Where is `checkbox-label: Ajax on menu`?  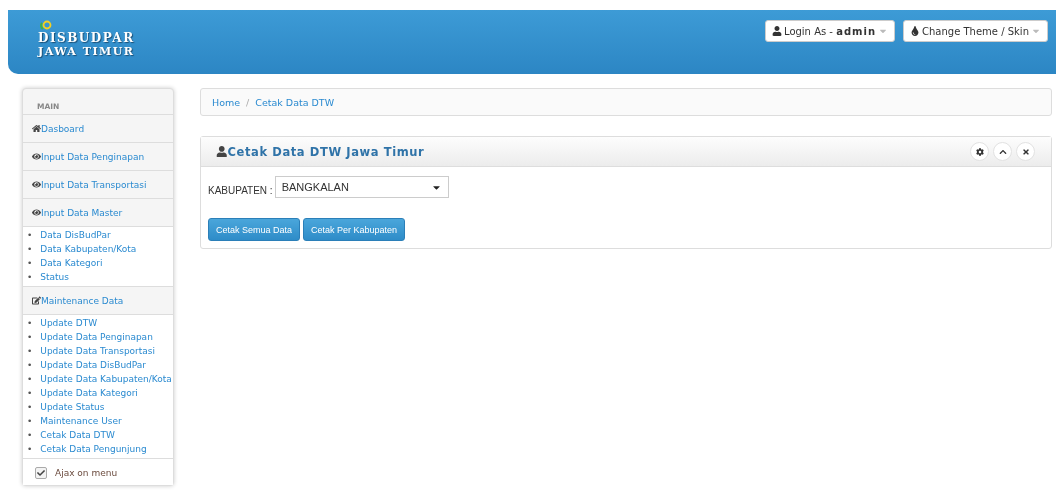 checkbox-label: Ajax on menu is located at coordinates (86, 473).